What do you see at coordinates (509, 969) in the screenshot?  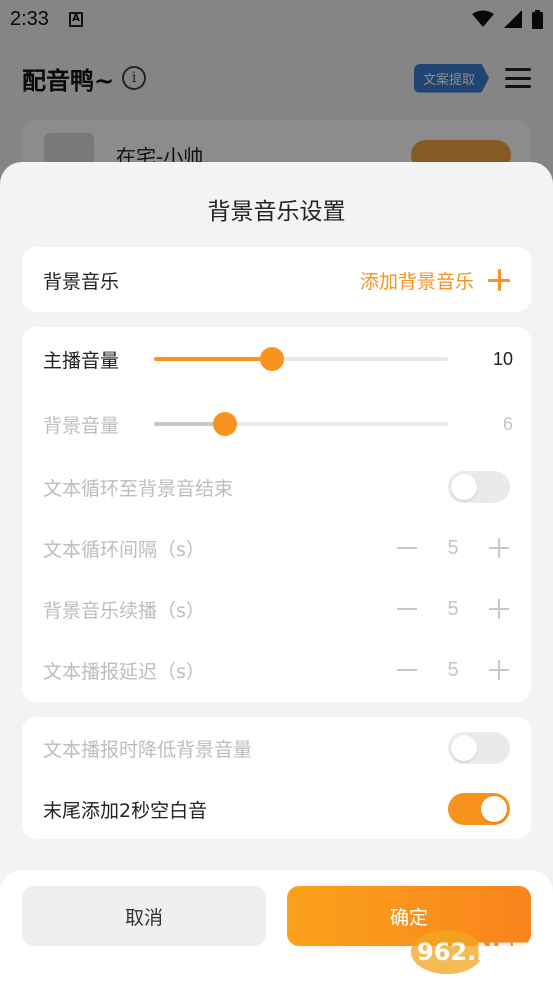 I see `watermark-sub: 乐游网` at bounding box center [509, 969].